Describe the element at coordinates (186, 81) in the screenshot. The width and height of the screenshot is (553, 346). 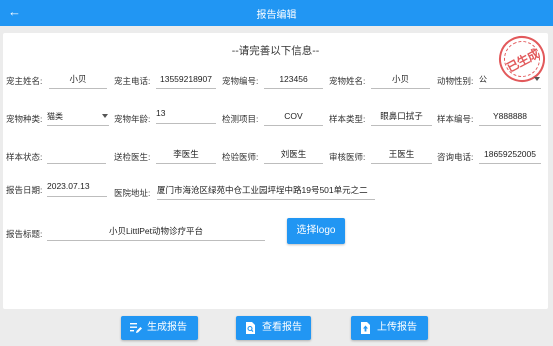
I see `owner-phone-field: 13559218907` at that location.